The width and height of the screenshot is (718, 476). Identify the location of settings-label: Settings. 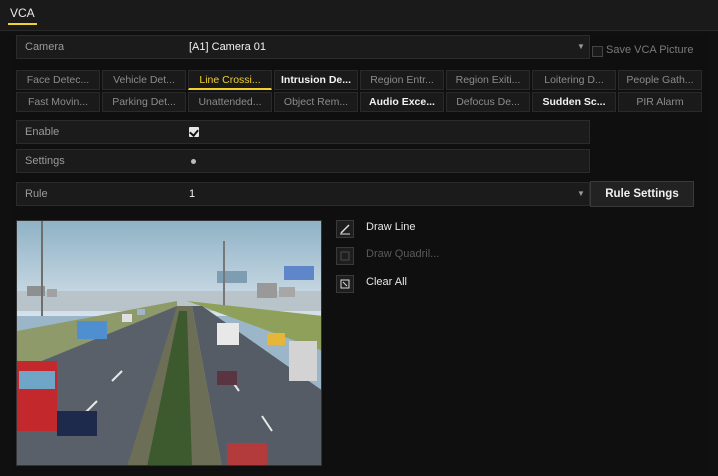
(45, 161).